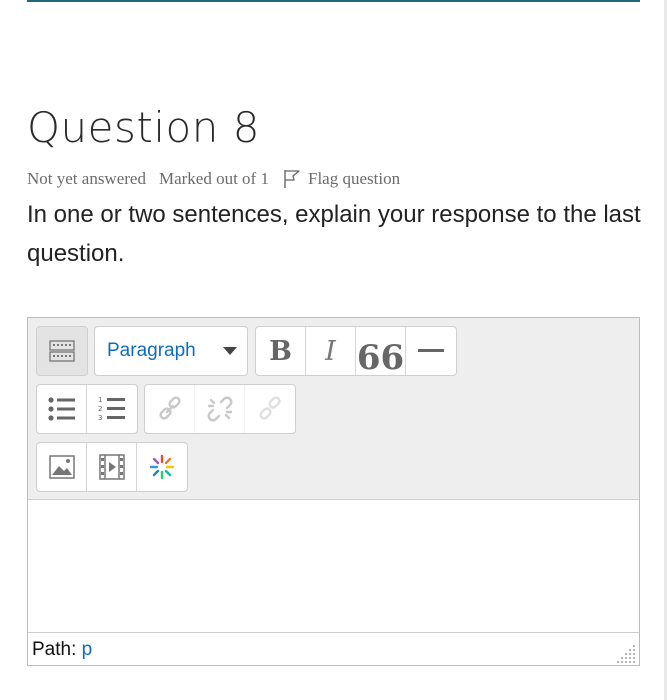 This screenshot has width=667, height=700. Describe the element at coordinates (86, 178) in the screenshot. I see `question-state: Not yet answered` at that location.